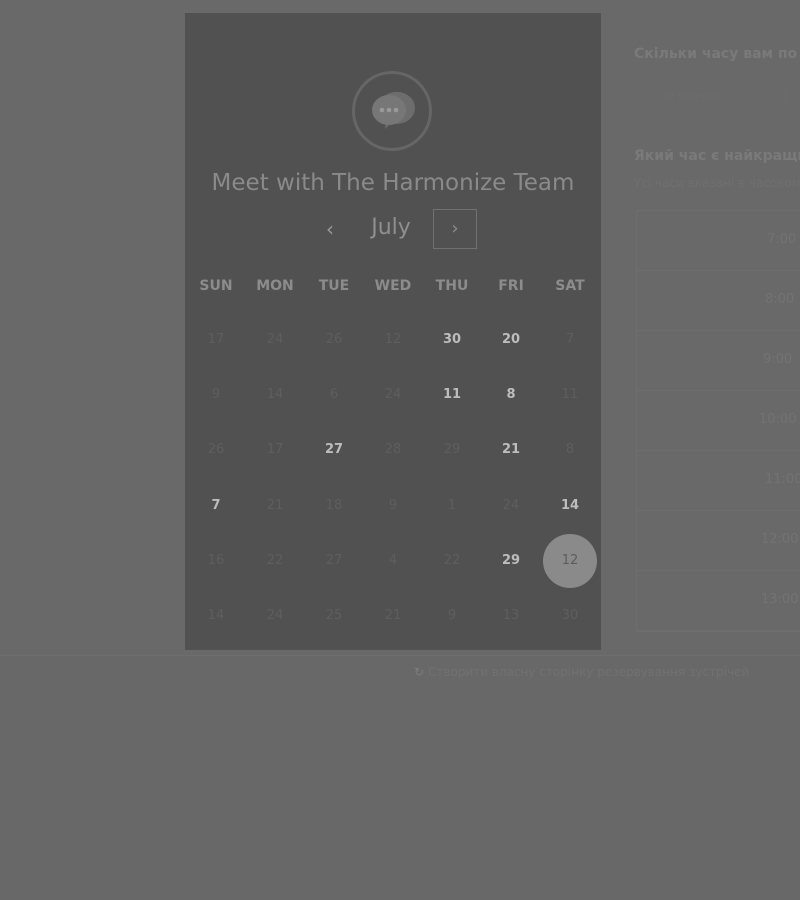 The image size is (800, 900). Describe the element at coordinates (511, 615) in the screenshot. I see `calendar-day: 13` at that location.